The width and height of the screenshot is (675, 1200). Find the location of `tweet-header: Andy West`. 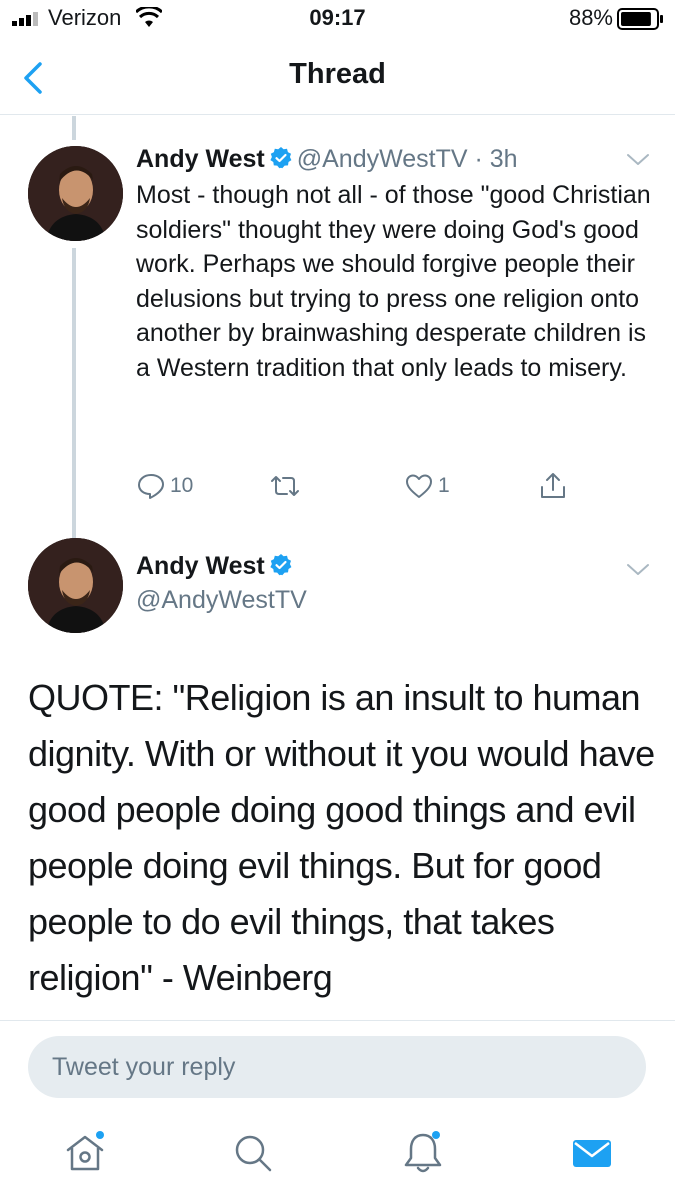

tweet-header: Andy West is located at coordinates (216, 566).